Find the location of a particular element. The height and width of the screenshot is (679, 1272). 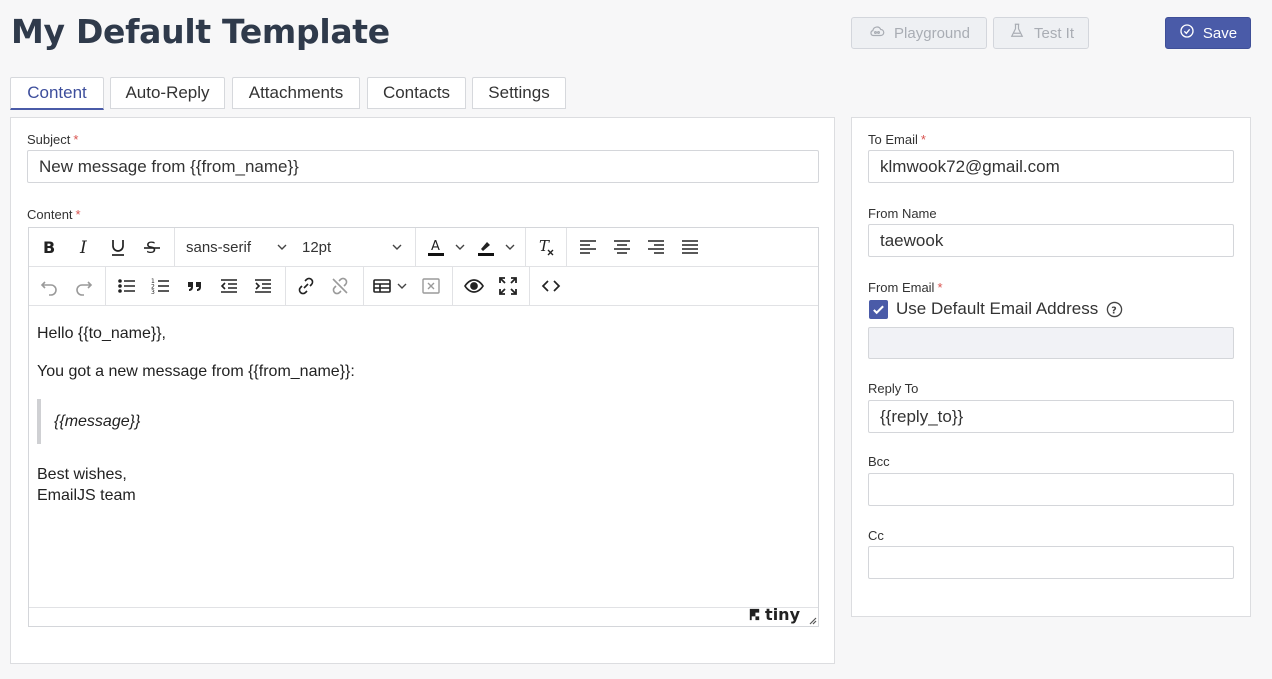

redo-icon is located at coordinates (84, 286).